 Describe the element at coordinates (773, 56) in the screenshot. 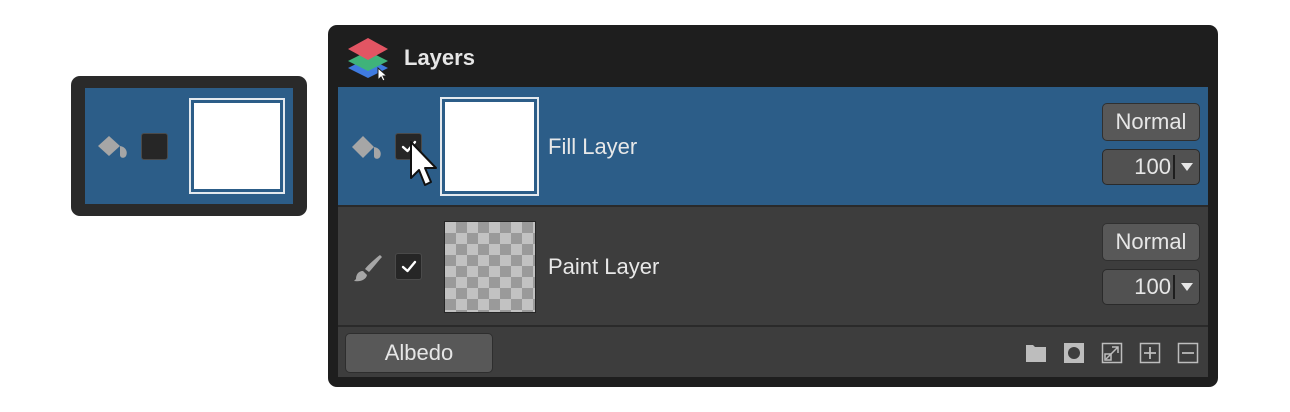

I see `panel-header: Layers` at that location.